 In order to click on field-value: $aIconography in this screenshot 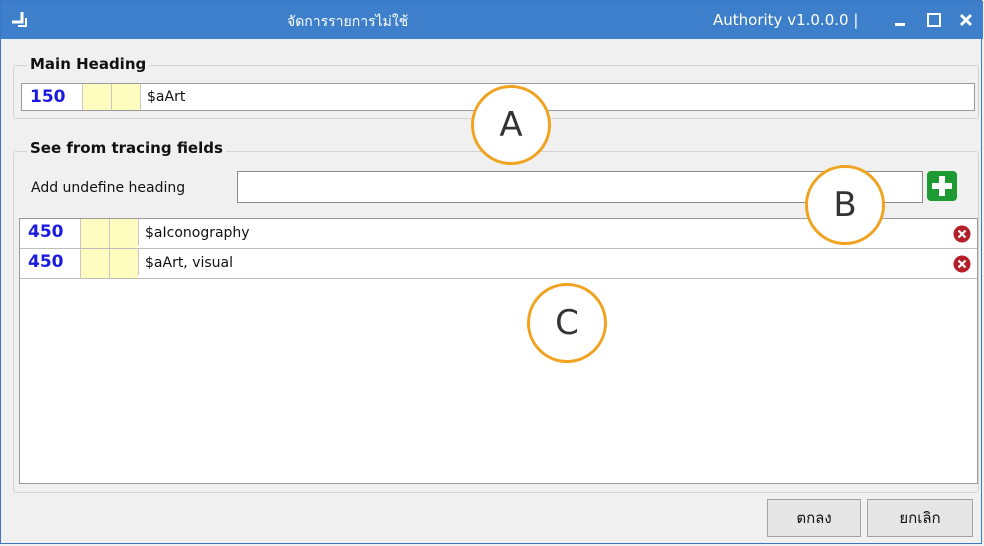, I will do `click(194, 232)`.